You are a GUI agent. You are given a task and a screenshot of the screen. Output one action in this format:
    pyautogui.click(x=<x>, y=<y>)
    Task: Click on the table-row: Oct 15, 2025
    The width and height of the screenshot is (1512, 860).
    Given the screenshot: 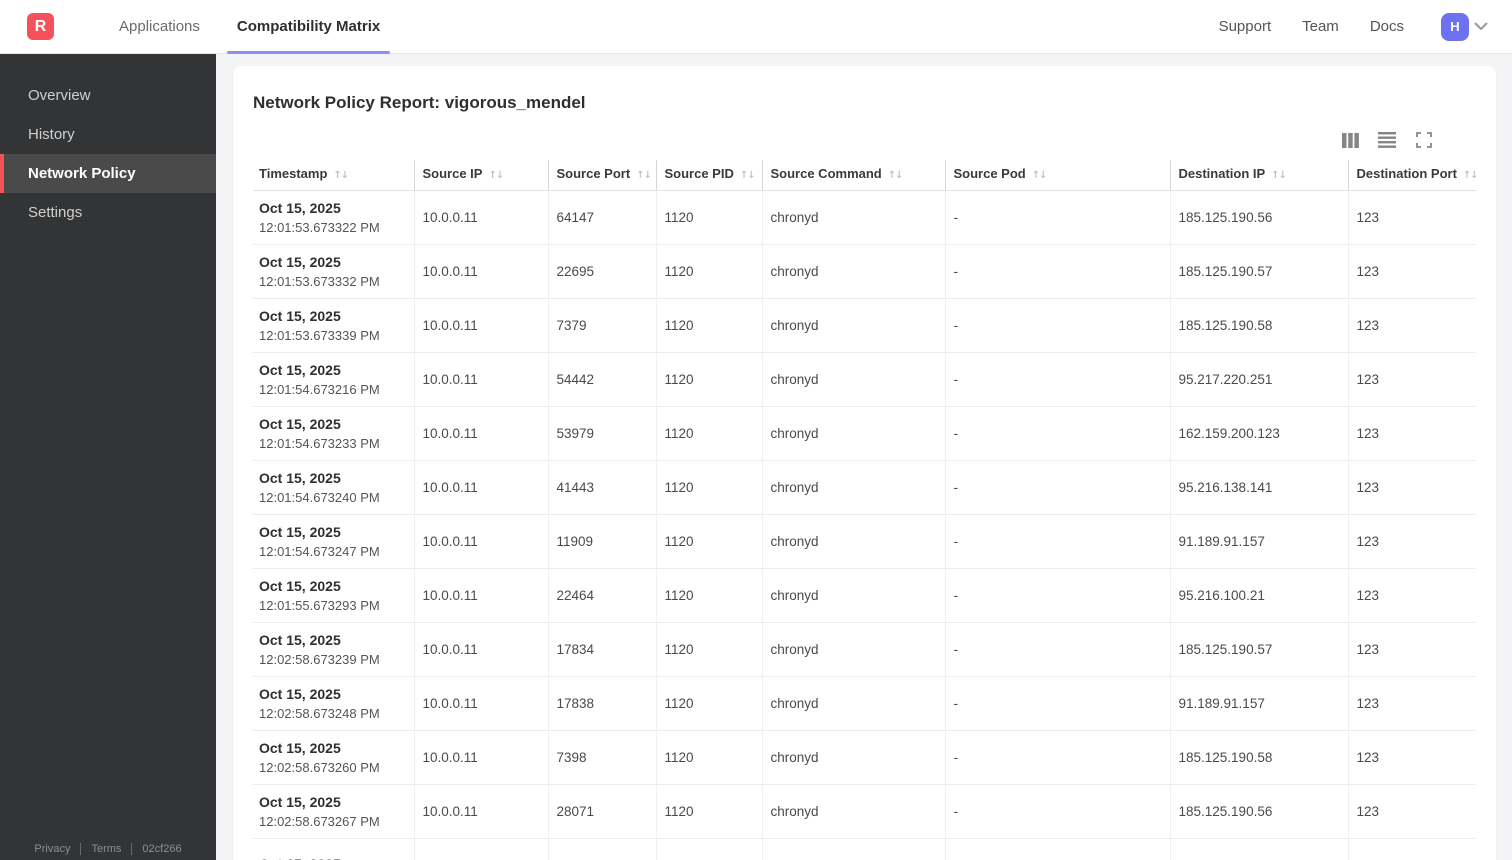 What is the action you would take?
    pyautogui.click(x=864, y=849)
    